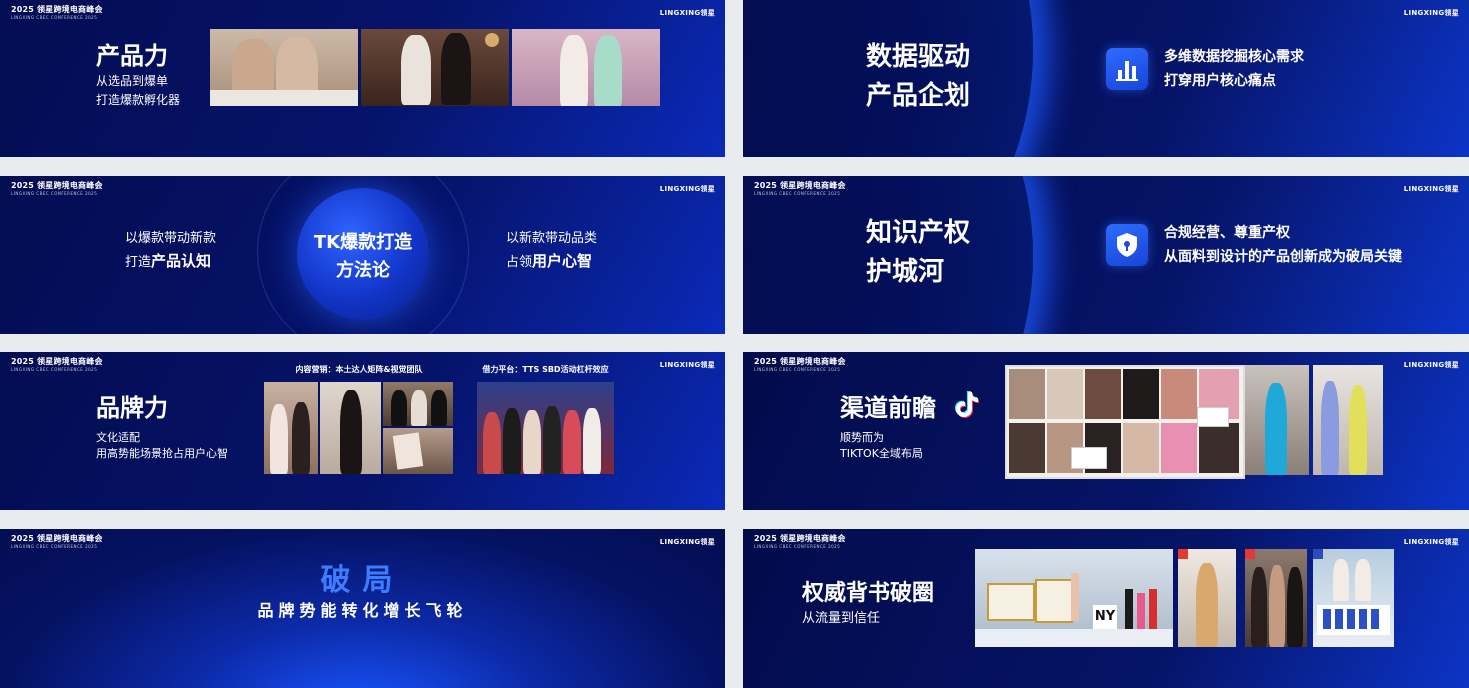 The width and height of the screenshot is (1469, 688). What do you see at coordinates (132, 408) in the screenshot?
I see `slide-title: 品牌力` at bounding box center [132, 408].